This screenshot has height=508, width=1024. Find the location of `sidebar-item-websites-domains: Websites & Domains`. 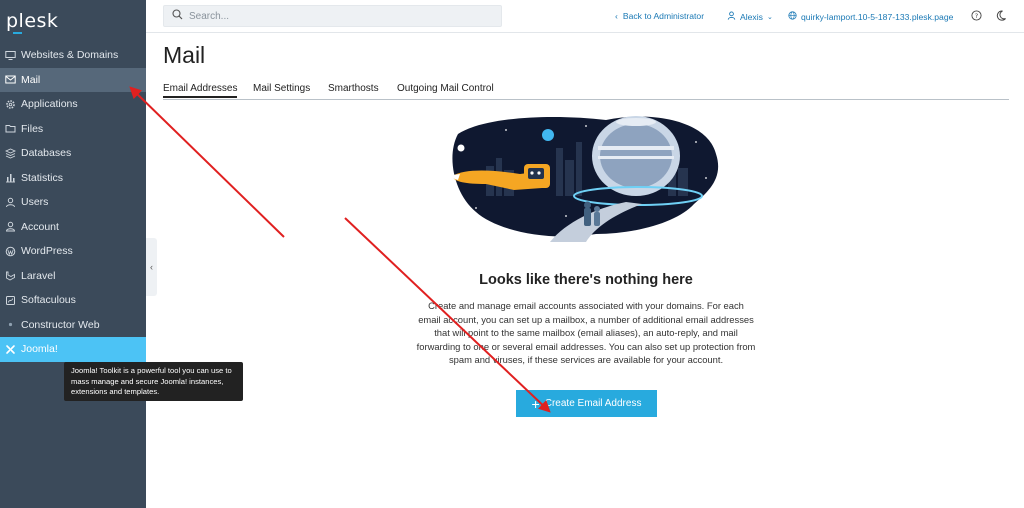

sidebar-item-websites-domains: Websites & Domains is located at coordinates (73, 55).